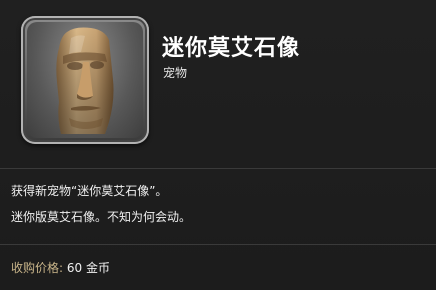 The height and width of the screenshot is (290, 436). What do you see at coordinates (101, 217) in the screenshot?
I see `description-line-2: 迷你版莫艾石像。不知为何会动。` at bounding box center [101, 217].